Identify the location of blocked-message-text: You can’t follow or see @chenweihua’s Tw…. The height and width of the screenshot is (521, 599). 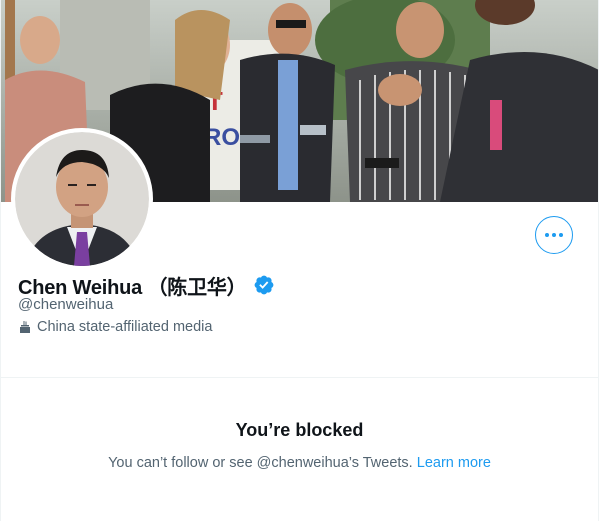
(260, 463).